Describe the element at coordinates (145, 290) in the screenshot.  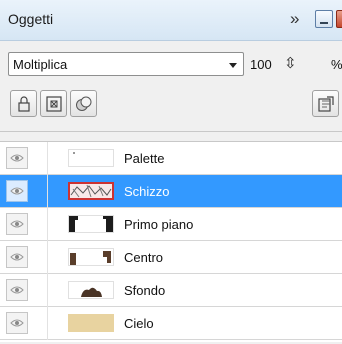
I see `layer-name: Sfondo` at that location.